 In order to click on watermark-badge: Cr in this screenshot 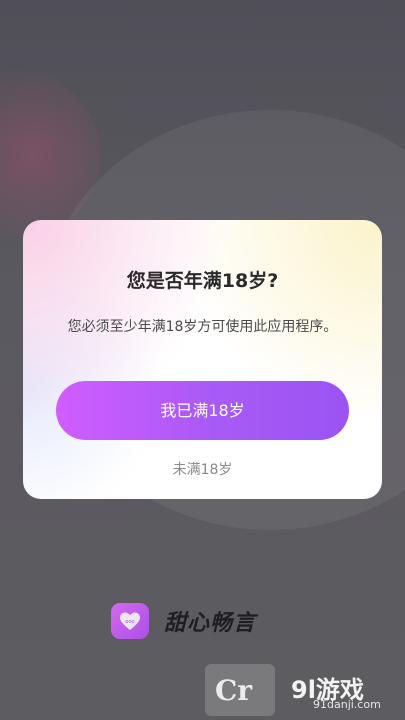, I will do `click(240, 690)`.